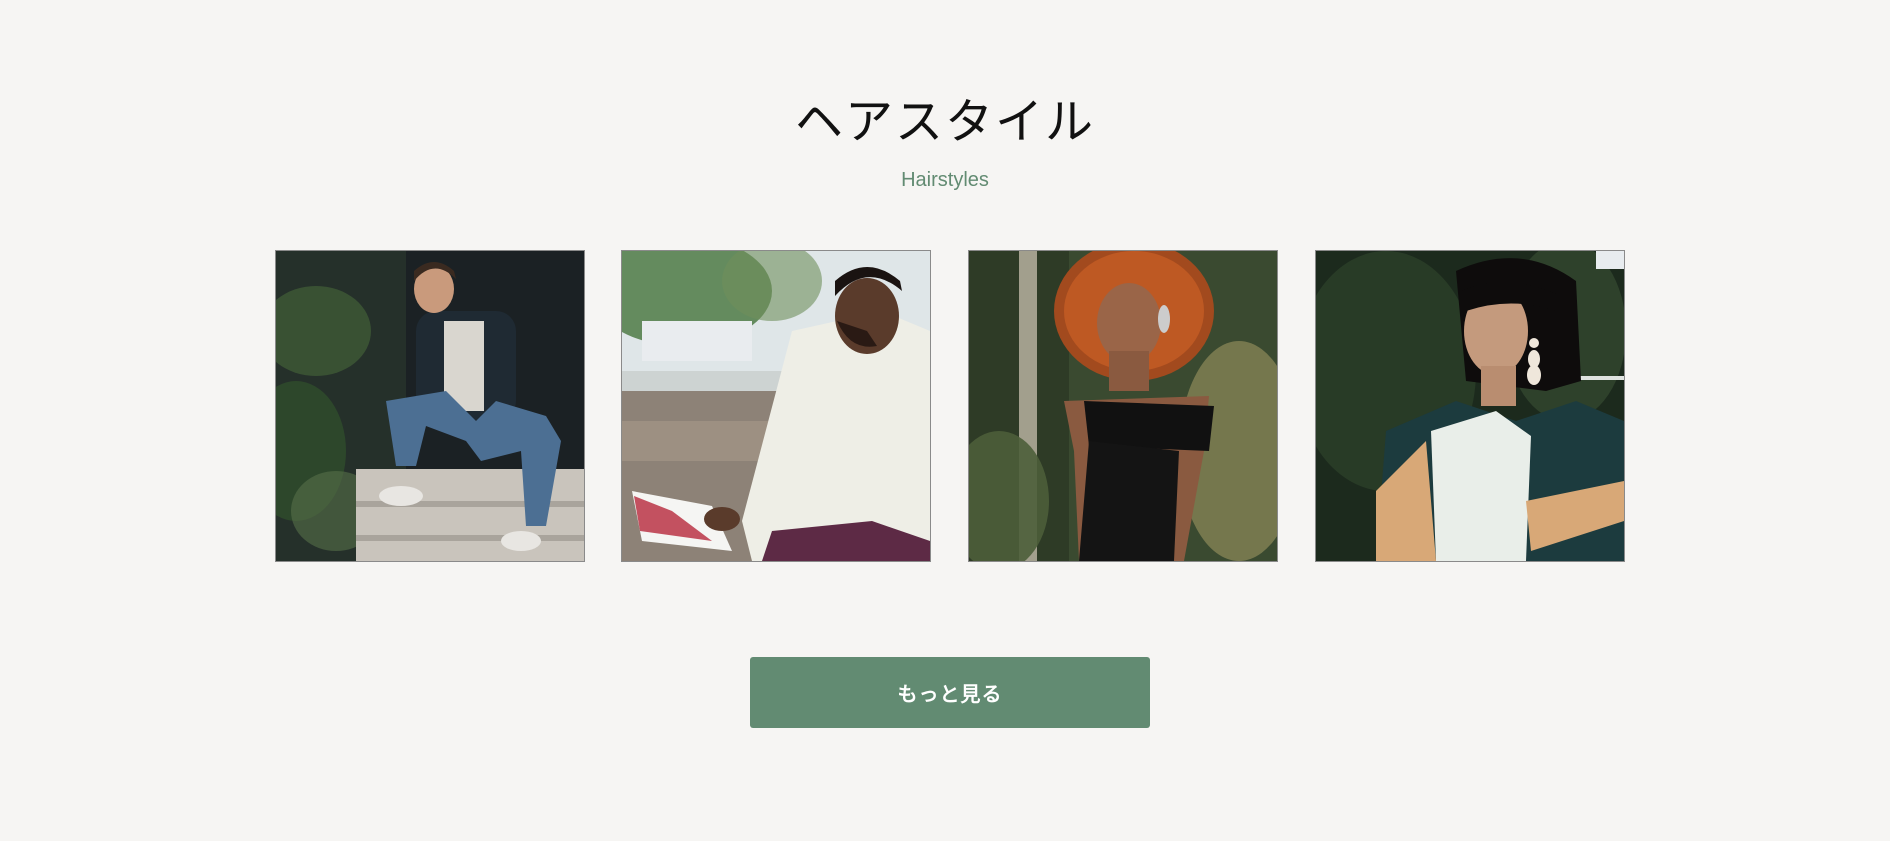 This screenshot has width=1890, height=865. Describe the element at coordinates (950, 692) in the screenshot. I see `more-button: もっと見る` at that location.